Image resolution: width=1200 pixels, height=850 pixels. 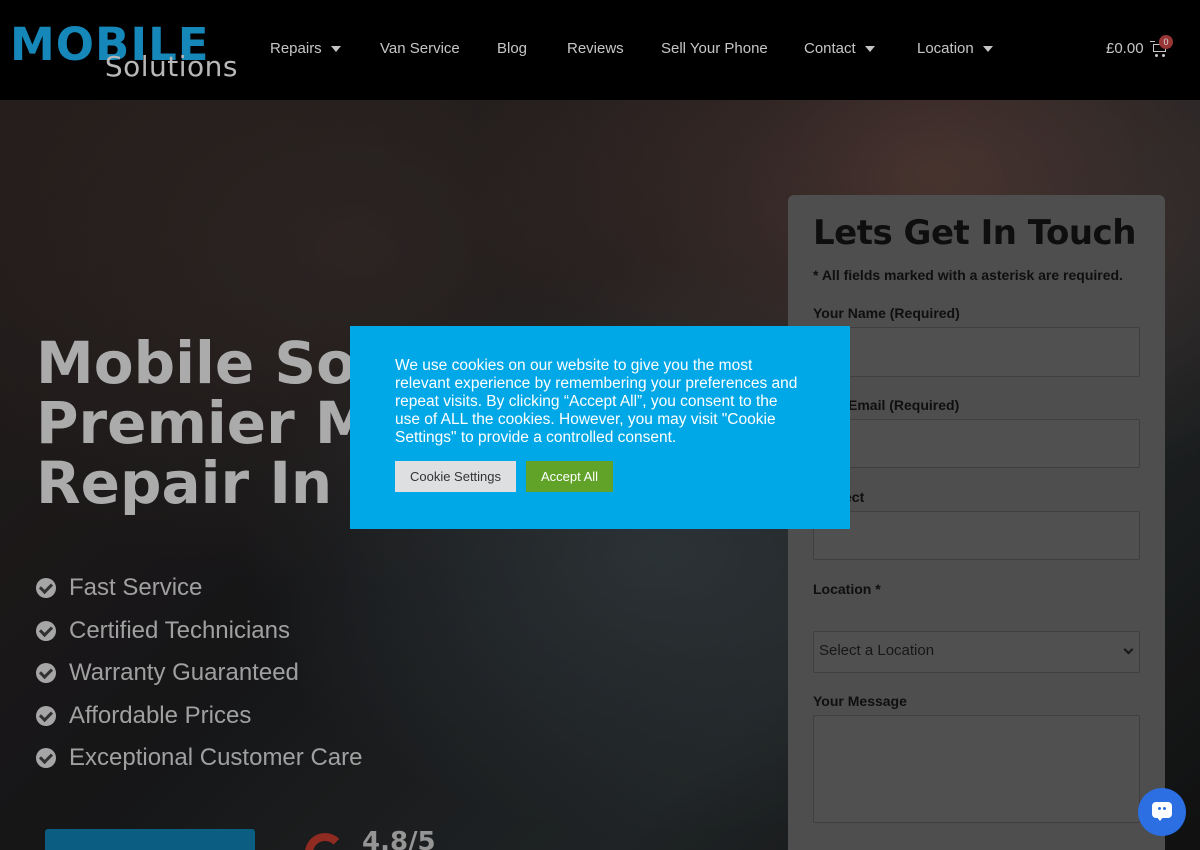 I want to click on form-title: Lets Get In Touch, so click(x=974, y=233).